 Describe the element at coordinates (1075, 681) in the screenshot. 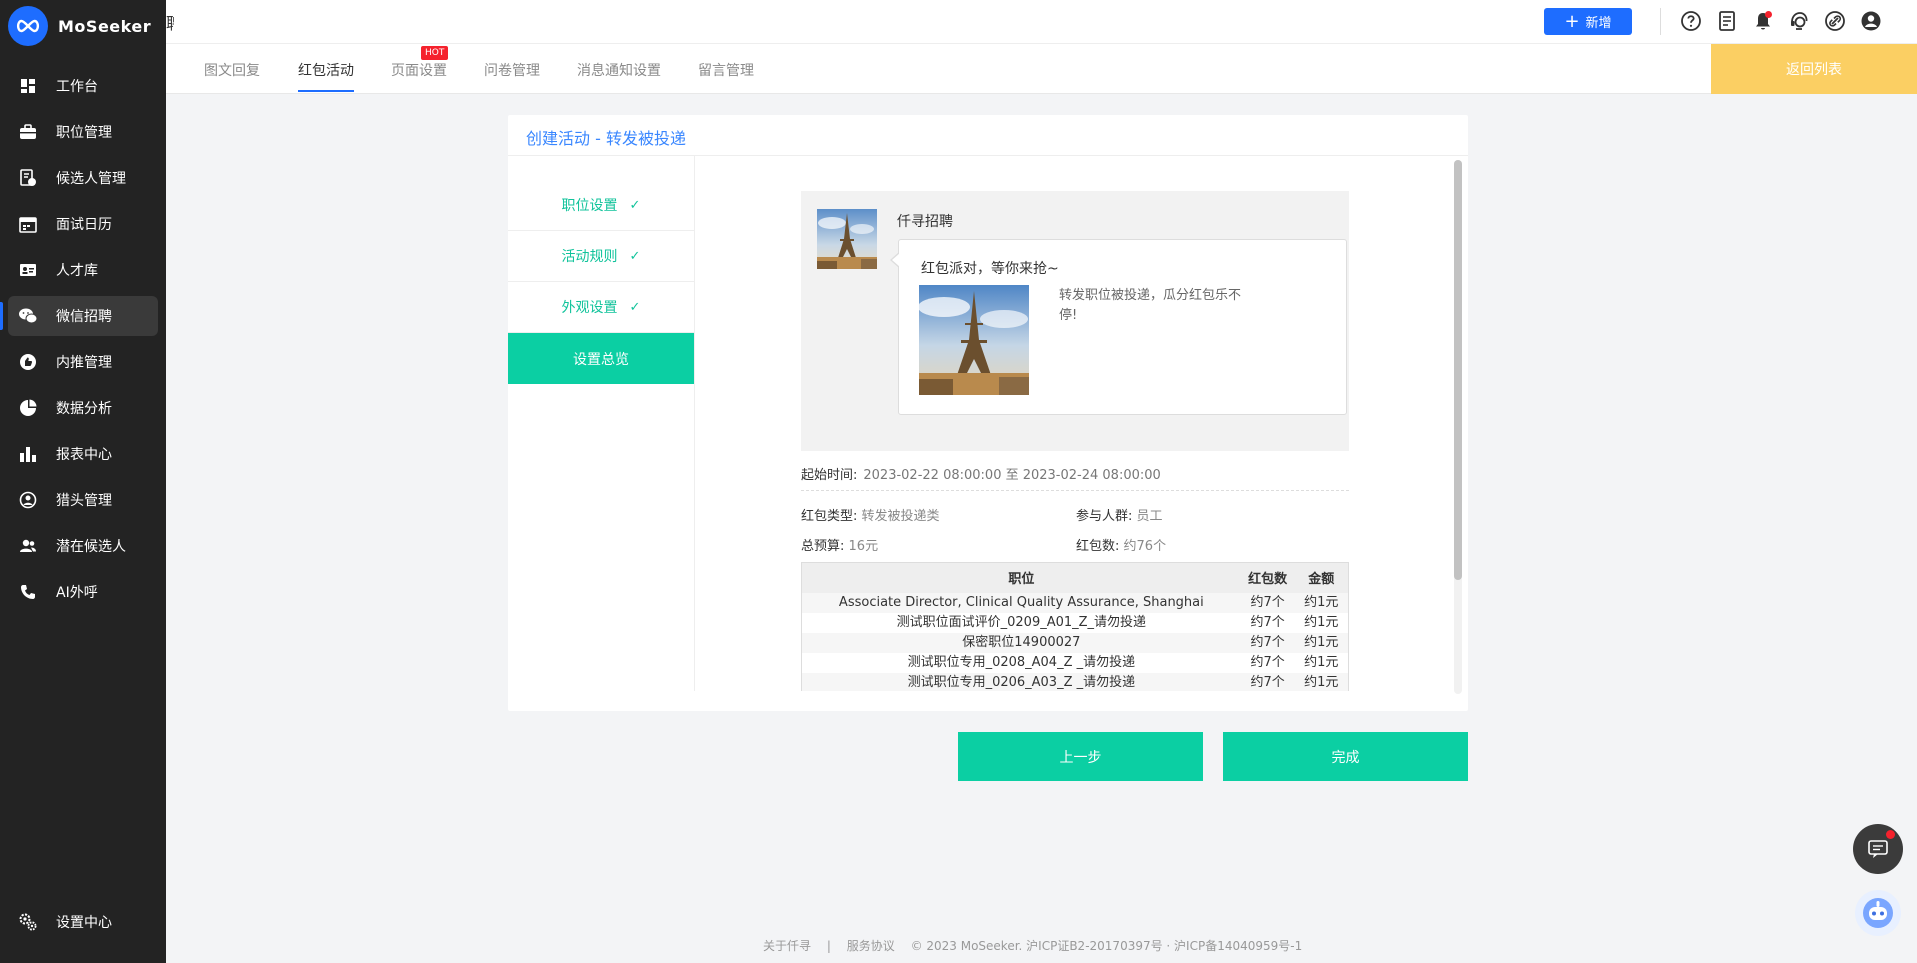

I see `table-row: 测试职位专用_0206_A03_Z _请勿投递 约7个 约1元` at that location.